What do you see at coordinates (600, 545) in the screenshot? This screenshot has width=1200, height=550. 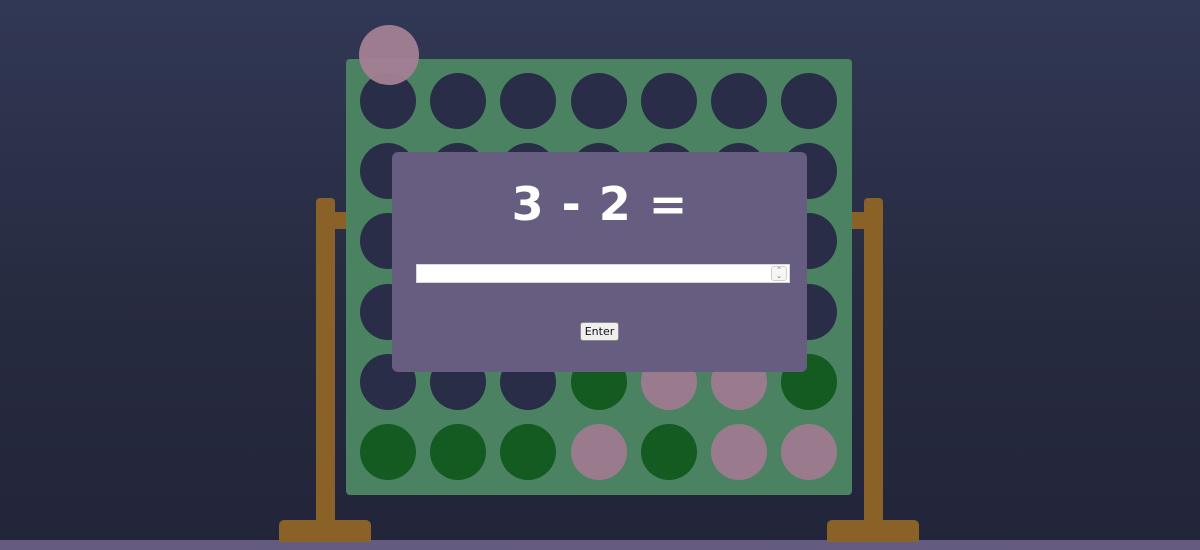 I see `floor` at bounding box center [600, 545].